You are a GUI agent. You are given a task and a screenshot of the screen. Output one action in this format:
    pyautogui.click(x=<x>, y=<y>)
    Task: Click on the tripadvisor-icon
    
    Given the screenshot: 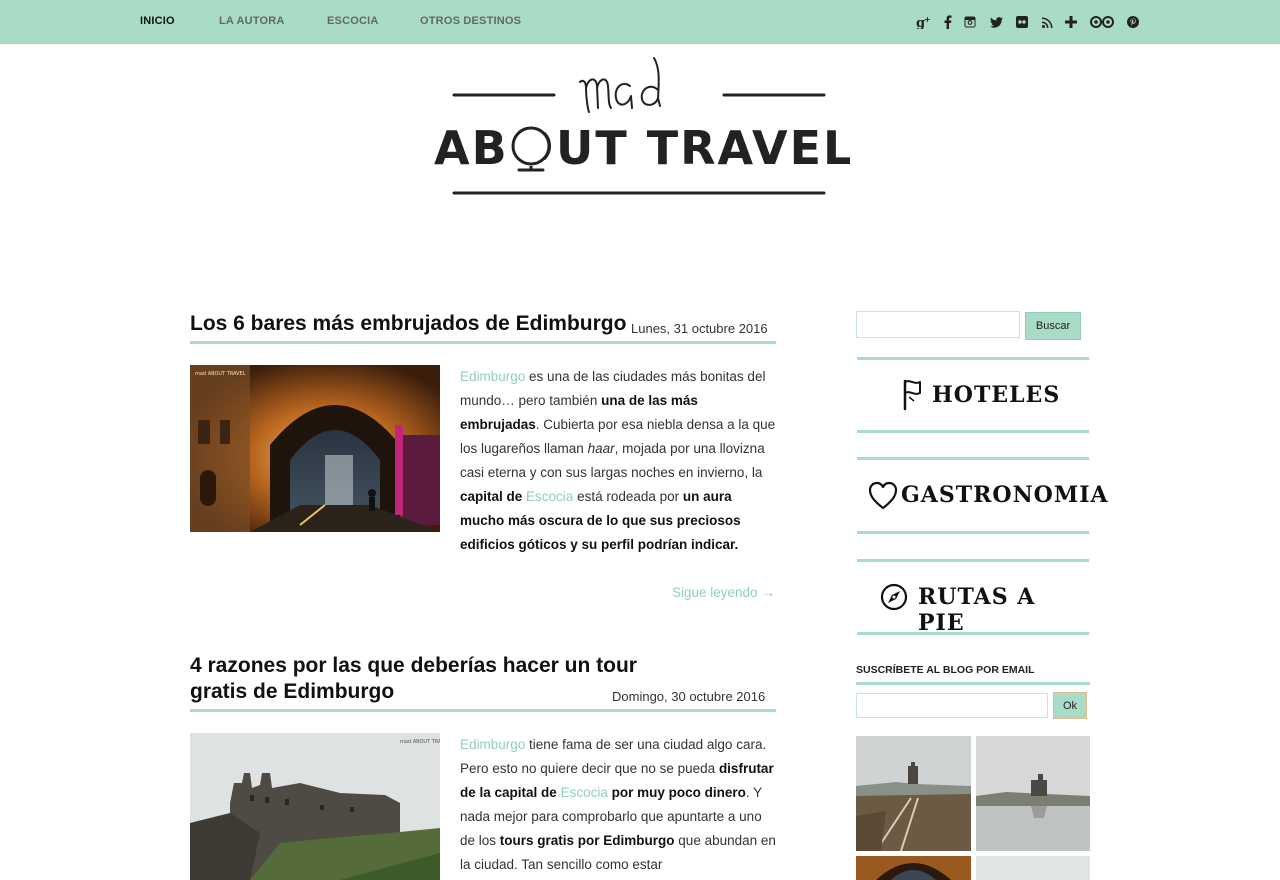 What is the action you would take?
    pyautogui.click(x=1102, y=22)
    